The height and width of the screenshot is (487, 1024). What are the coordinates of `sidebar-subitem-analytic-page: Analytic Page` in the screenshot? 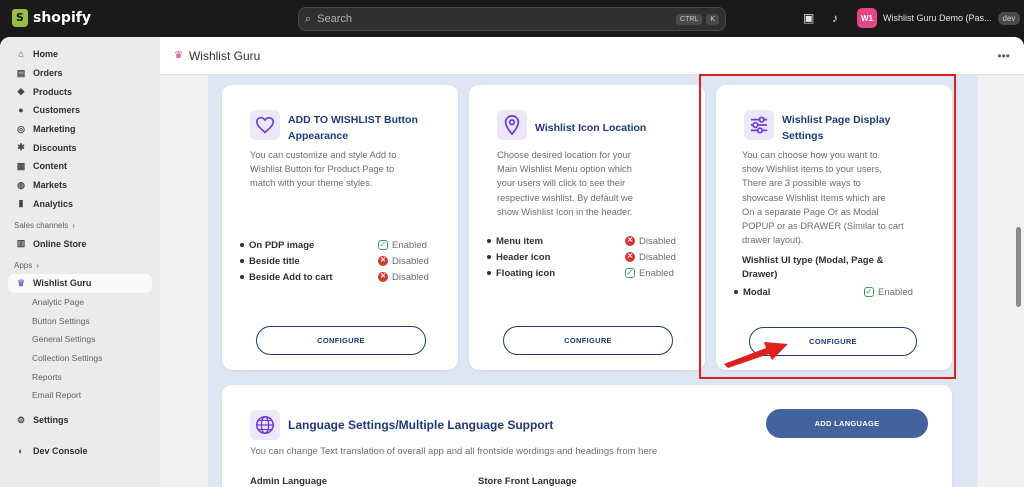 It's located at (80, 302).